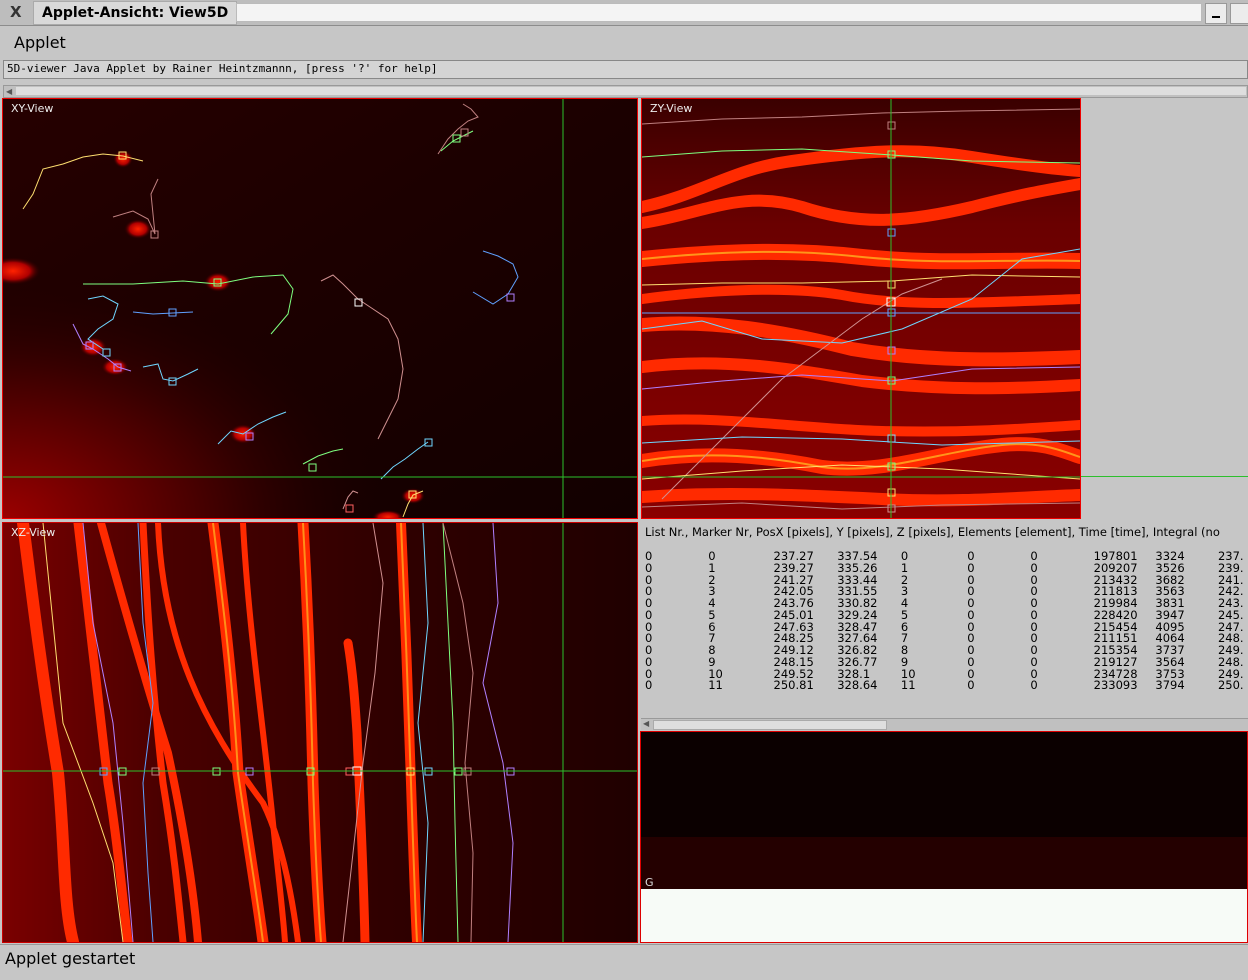  What do you see at coordinates (1230, 685) in the screenshot?
I see `table-cell: 250.` at bounding box center [1230, 685].